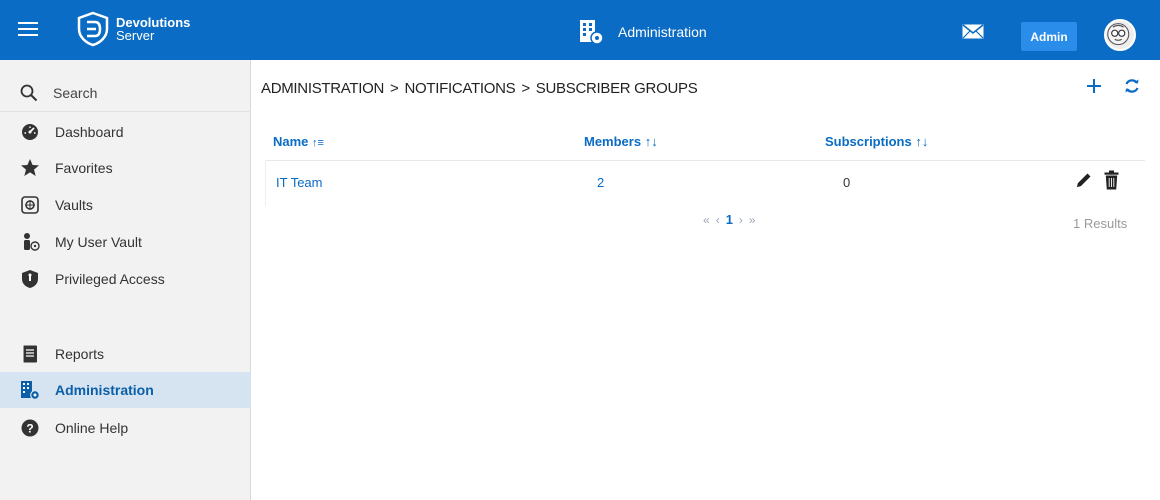 Image resolution: width=1160 pixels, height=500 pixels. Describe the element at coordinates (847, 182) in the screenshot. I see `row-subscriptions-value: 0` at that location.